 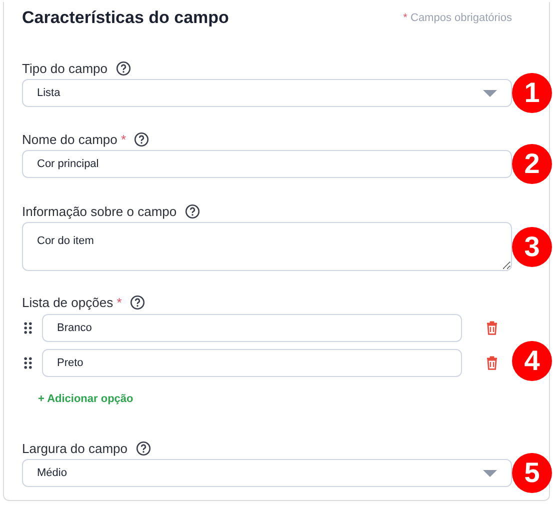 What do you see at coordinates (125, 18) in the screenshot?
I see `section-title: Características do campo` at bounding box center [125, 18].